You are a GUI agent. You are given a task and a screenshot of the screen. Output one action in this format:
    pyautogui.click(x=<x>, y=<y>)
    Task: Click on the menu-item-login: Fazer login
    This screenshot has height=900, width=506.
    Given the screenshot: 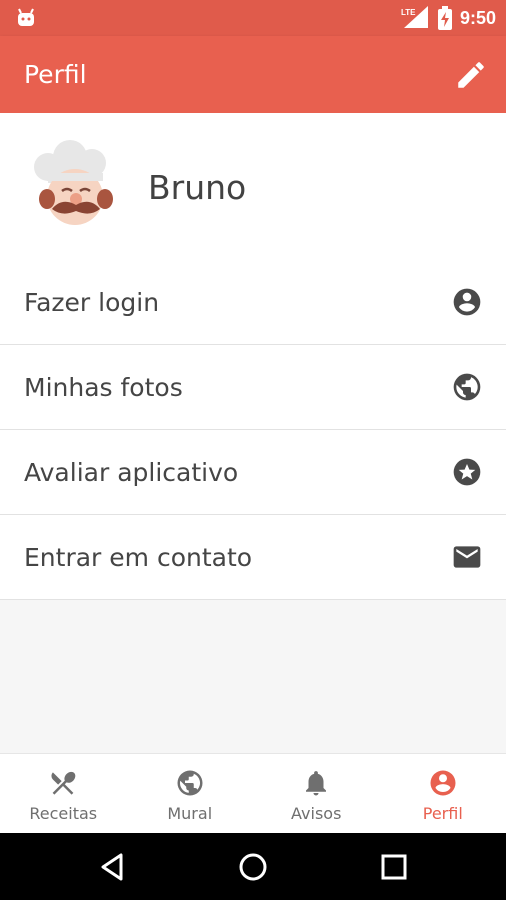 What is the action you would take?
    pyautogui.click(x=253, y=302)
    